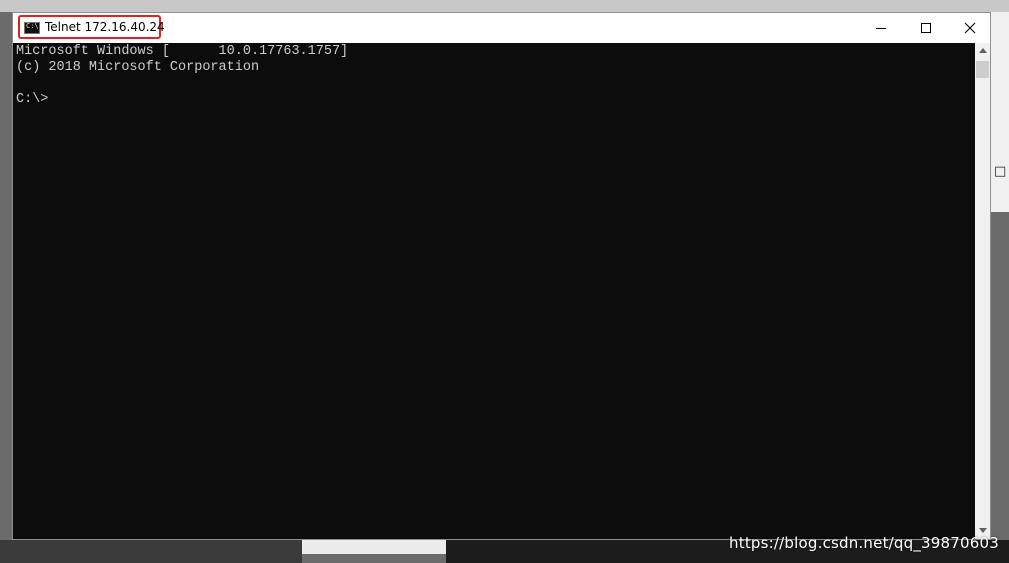  Describe the element at coordinates (501, 28) in the screenshot. I see `title-bar: C:\ Telnet 172.16.40.24` at that location.